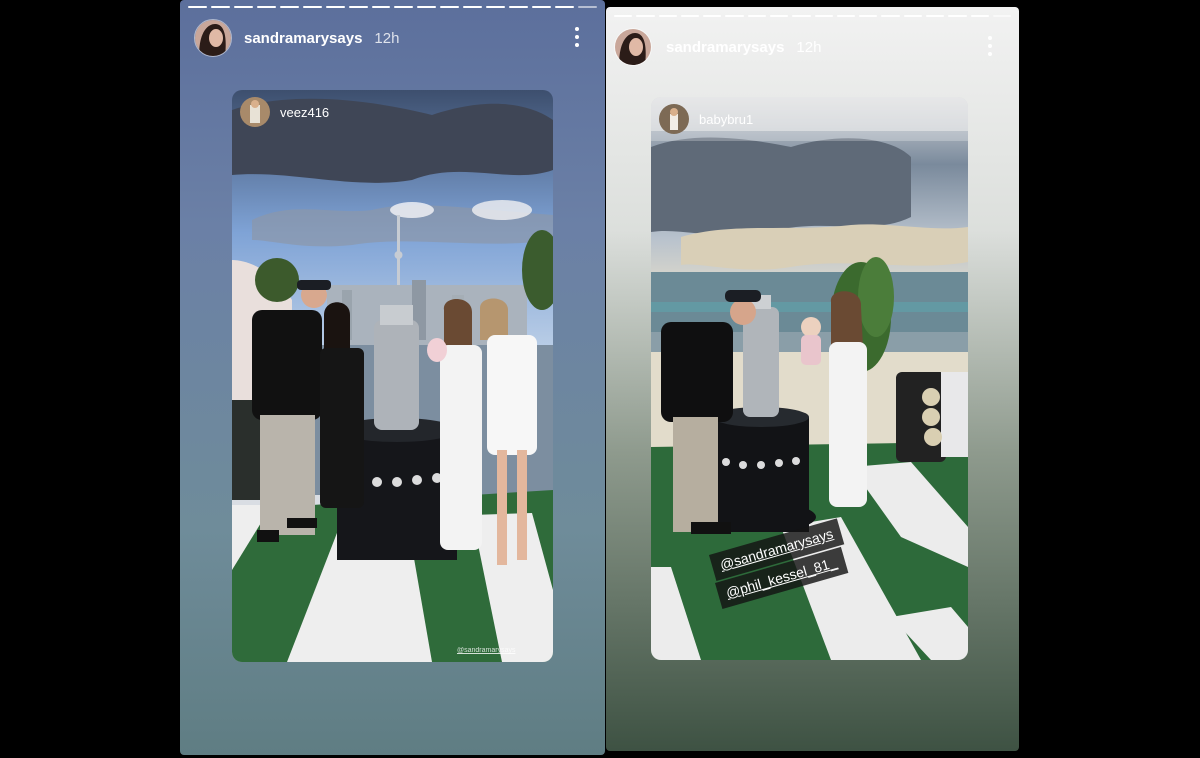 The image size is (1200, 758). I want to click on reshared-post-header: veez416, so click(392, 112).